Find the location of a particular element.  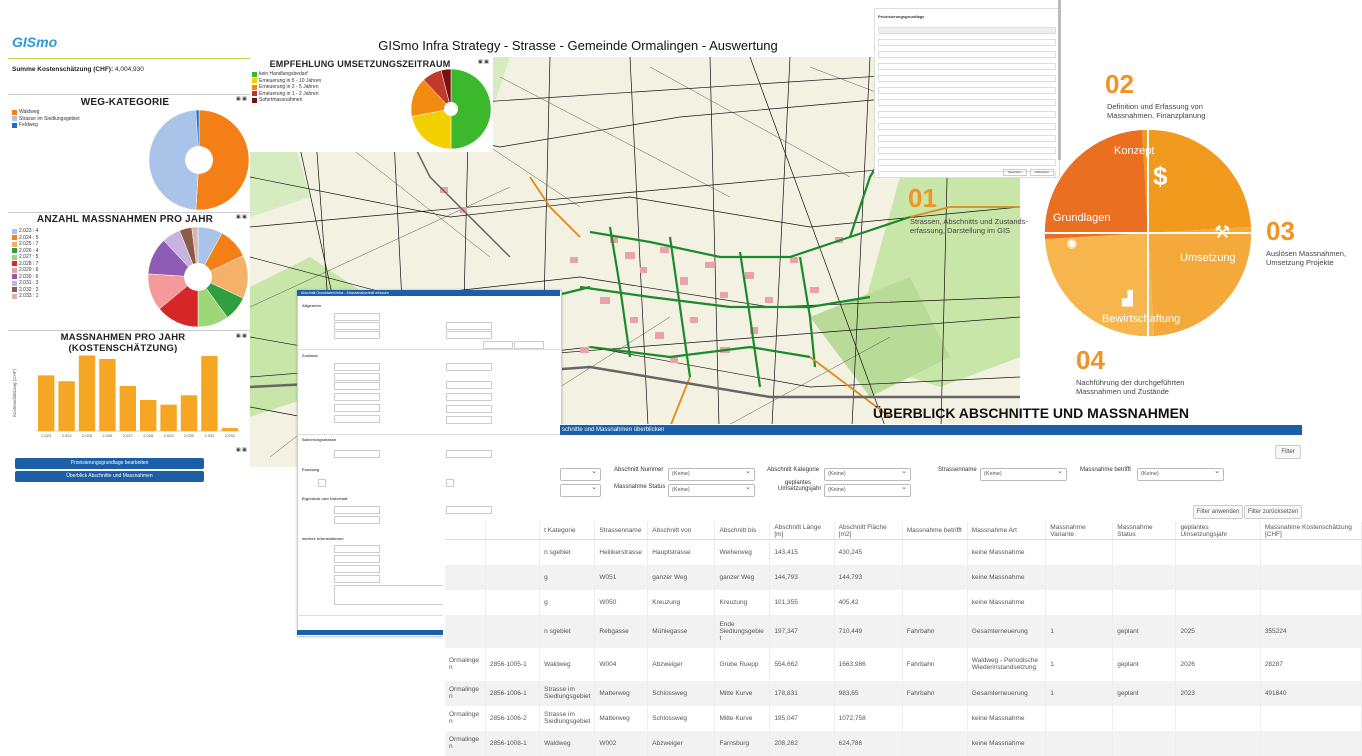

table-header: Strassenname is located at coordinates (621, 531).